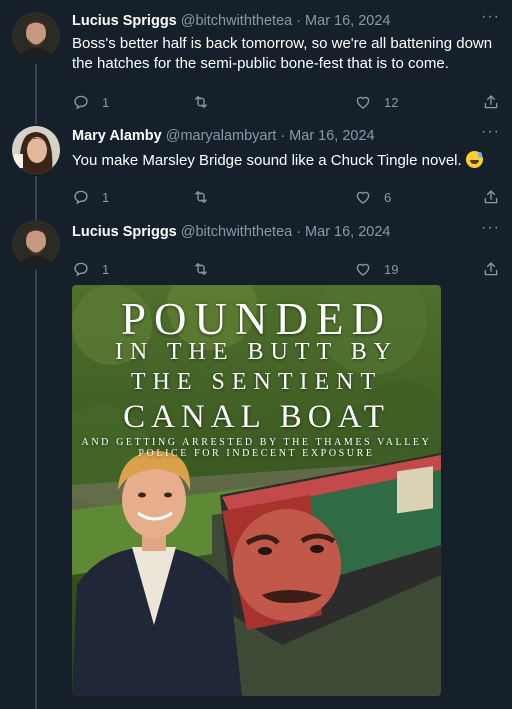 The height and width of the screenshot is (709, 512). Describe the element at coordinates (256, 319) in the screenshot. I see `cover-title-line: POUNDED` at that location.